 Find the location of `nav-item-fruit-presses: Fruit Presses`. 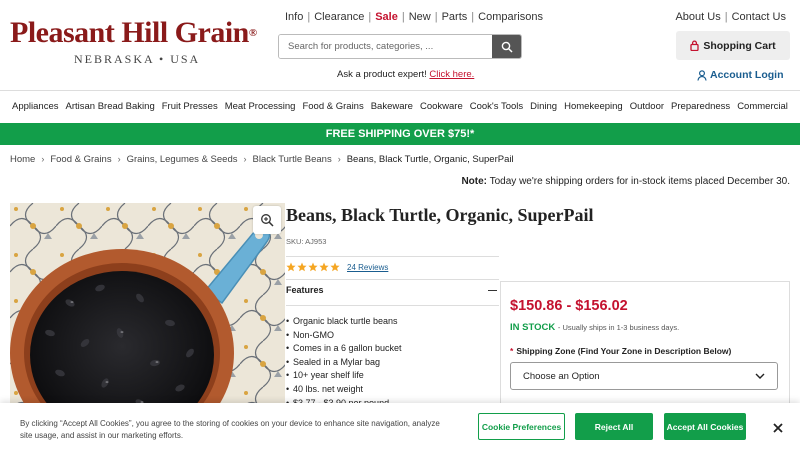

nav-item-fruit-presses: Fruit Presses is located at coordinates (190, 106).